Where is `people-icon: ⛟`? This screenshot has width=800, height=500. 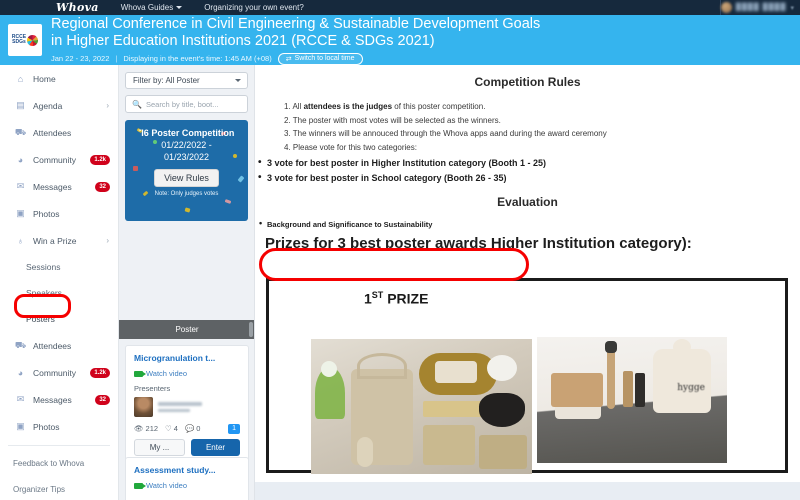 people-icon: ⛟ is located at coordinates (20, 344).